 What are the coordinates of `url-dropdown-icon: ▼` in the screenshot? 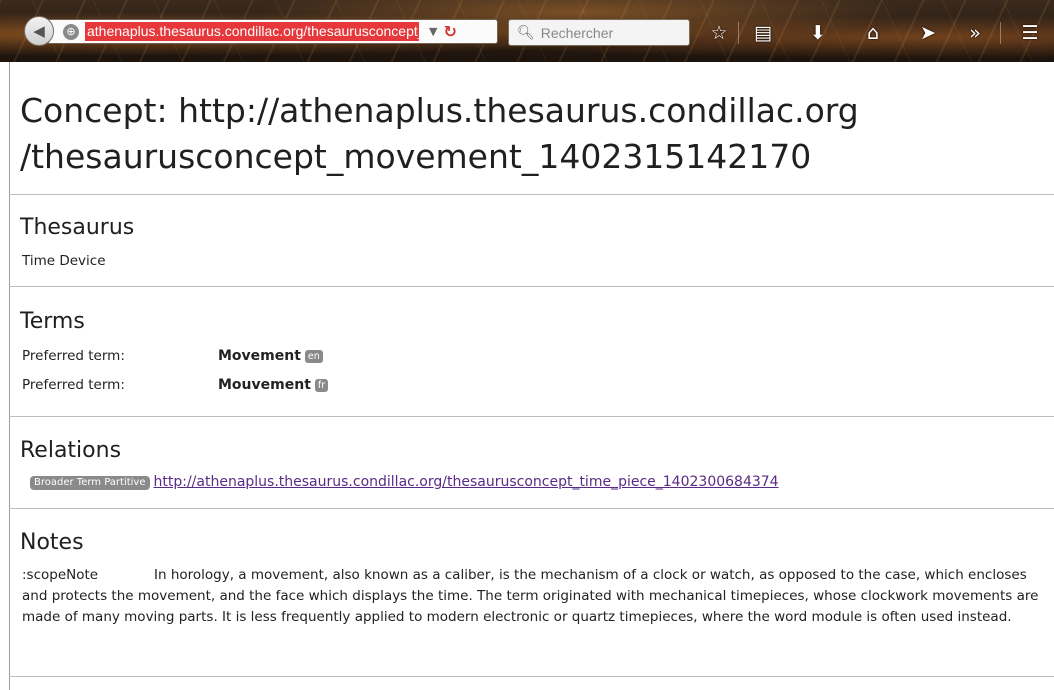 It's located at (433, 31).